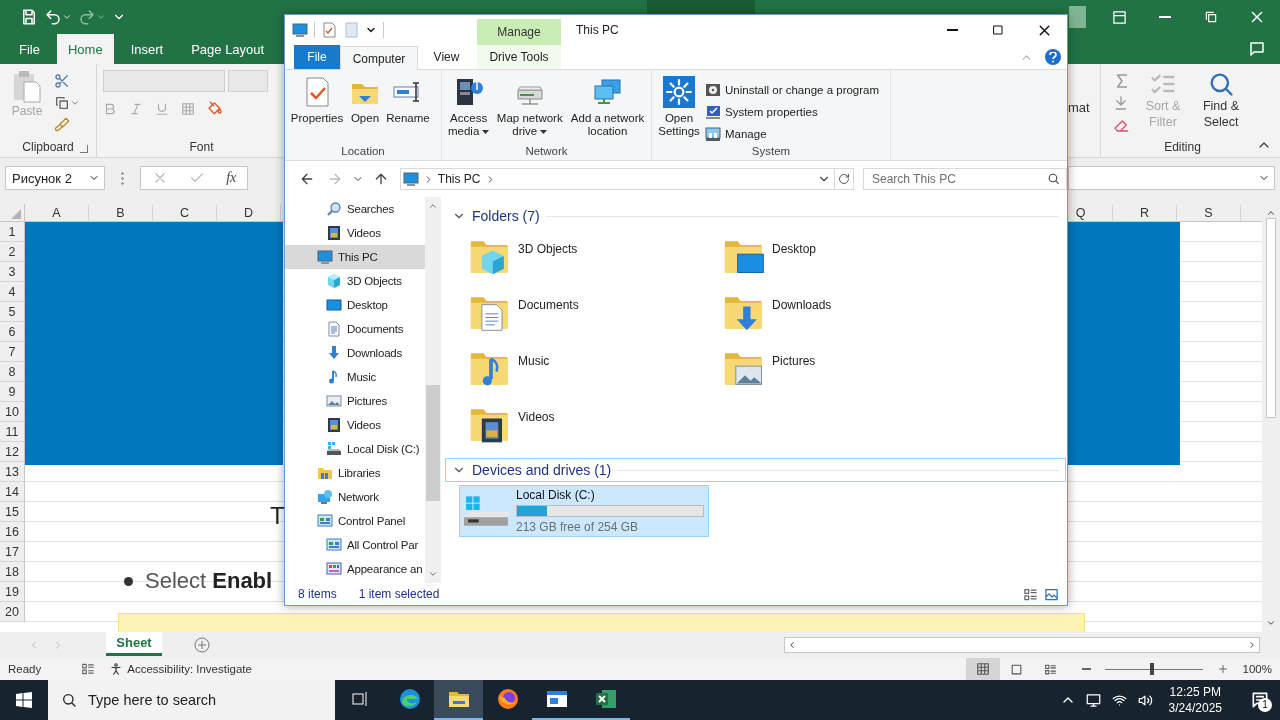 The width and height of the screenshot is (1280, 720). Describe the element at coordinates (355, 377) in the screenshot. I see `nav-item: Music` at that location.